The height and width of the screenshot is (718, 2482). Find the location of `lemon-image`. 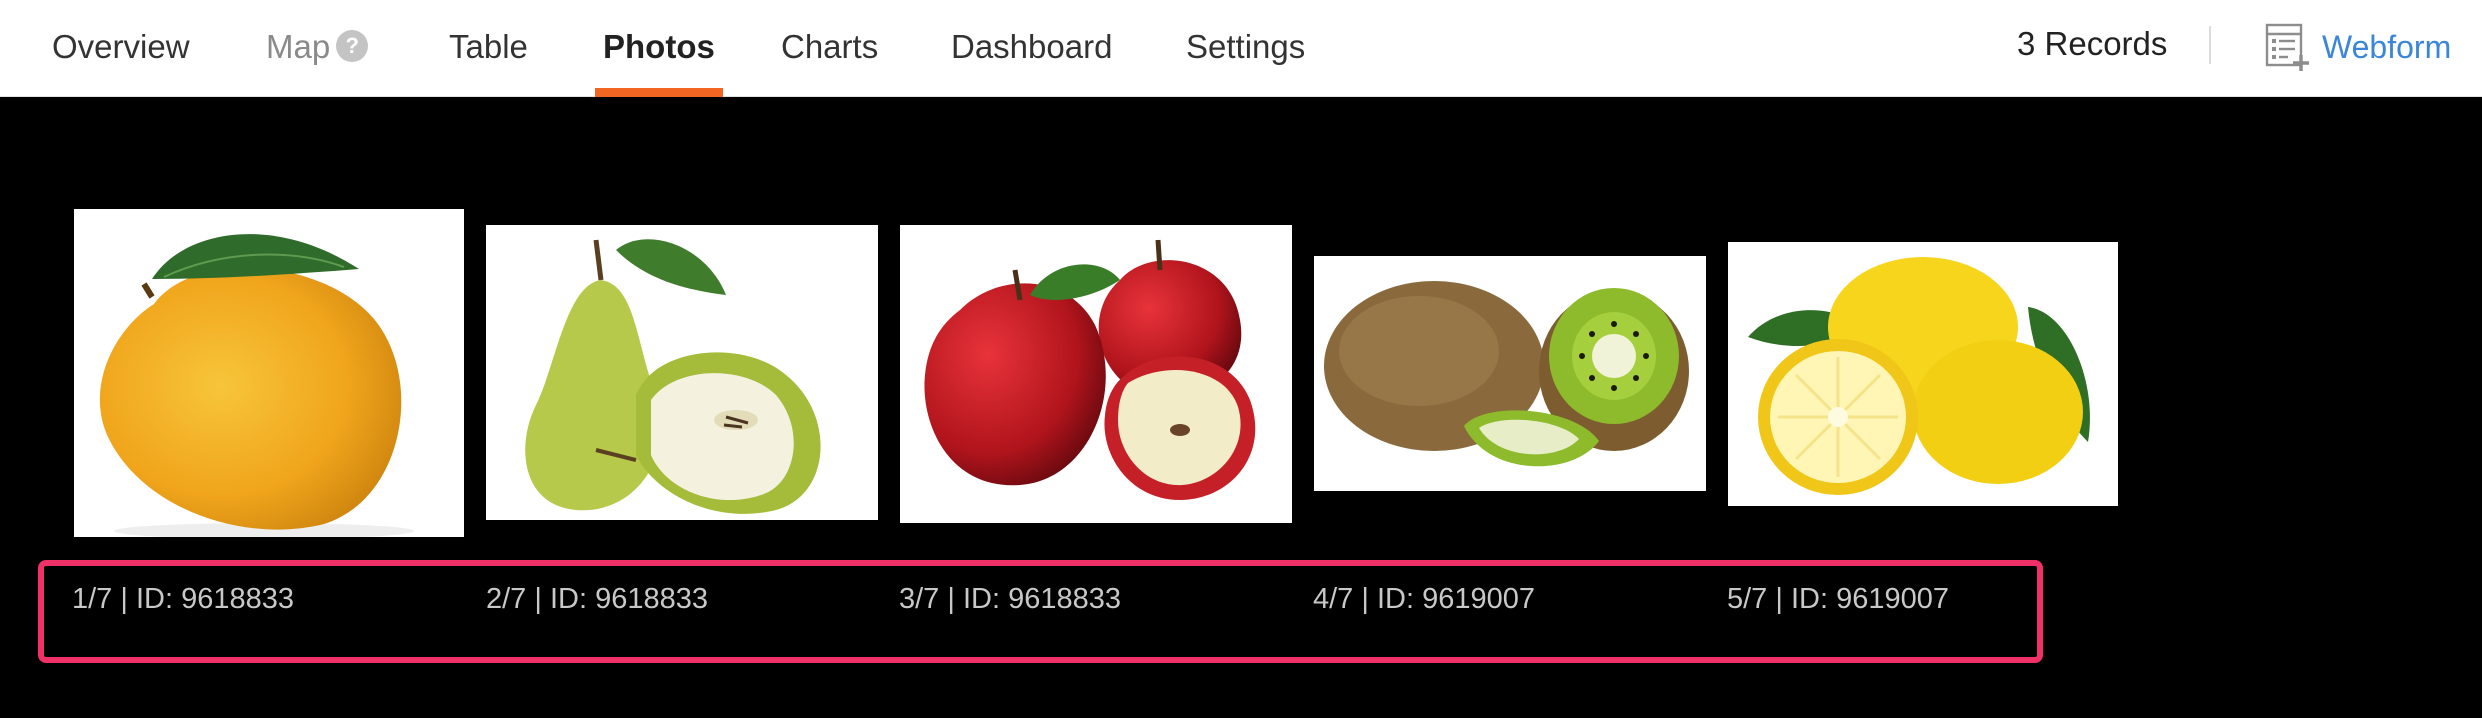

lemon-image is located at coordinates (1923, 374).